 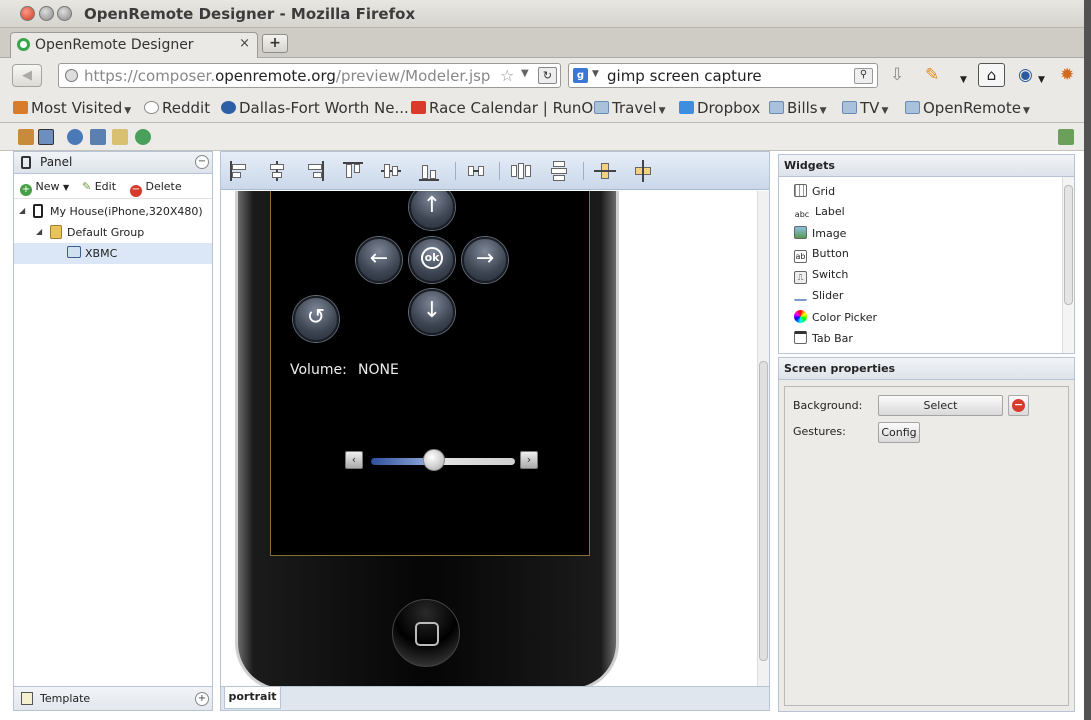 I want to click on collapse-button: −, so click(x=202, y=162).